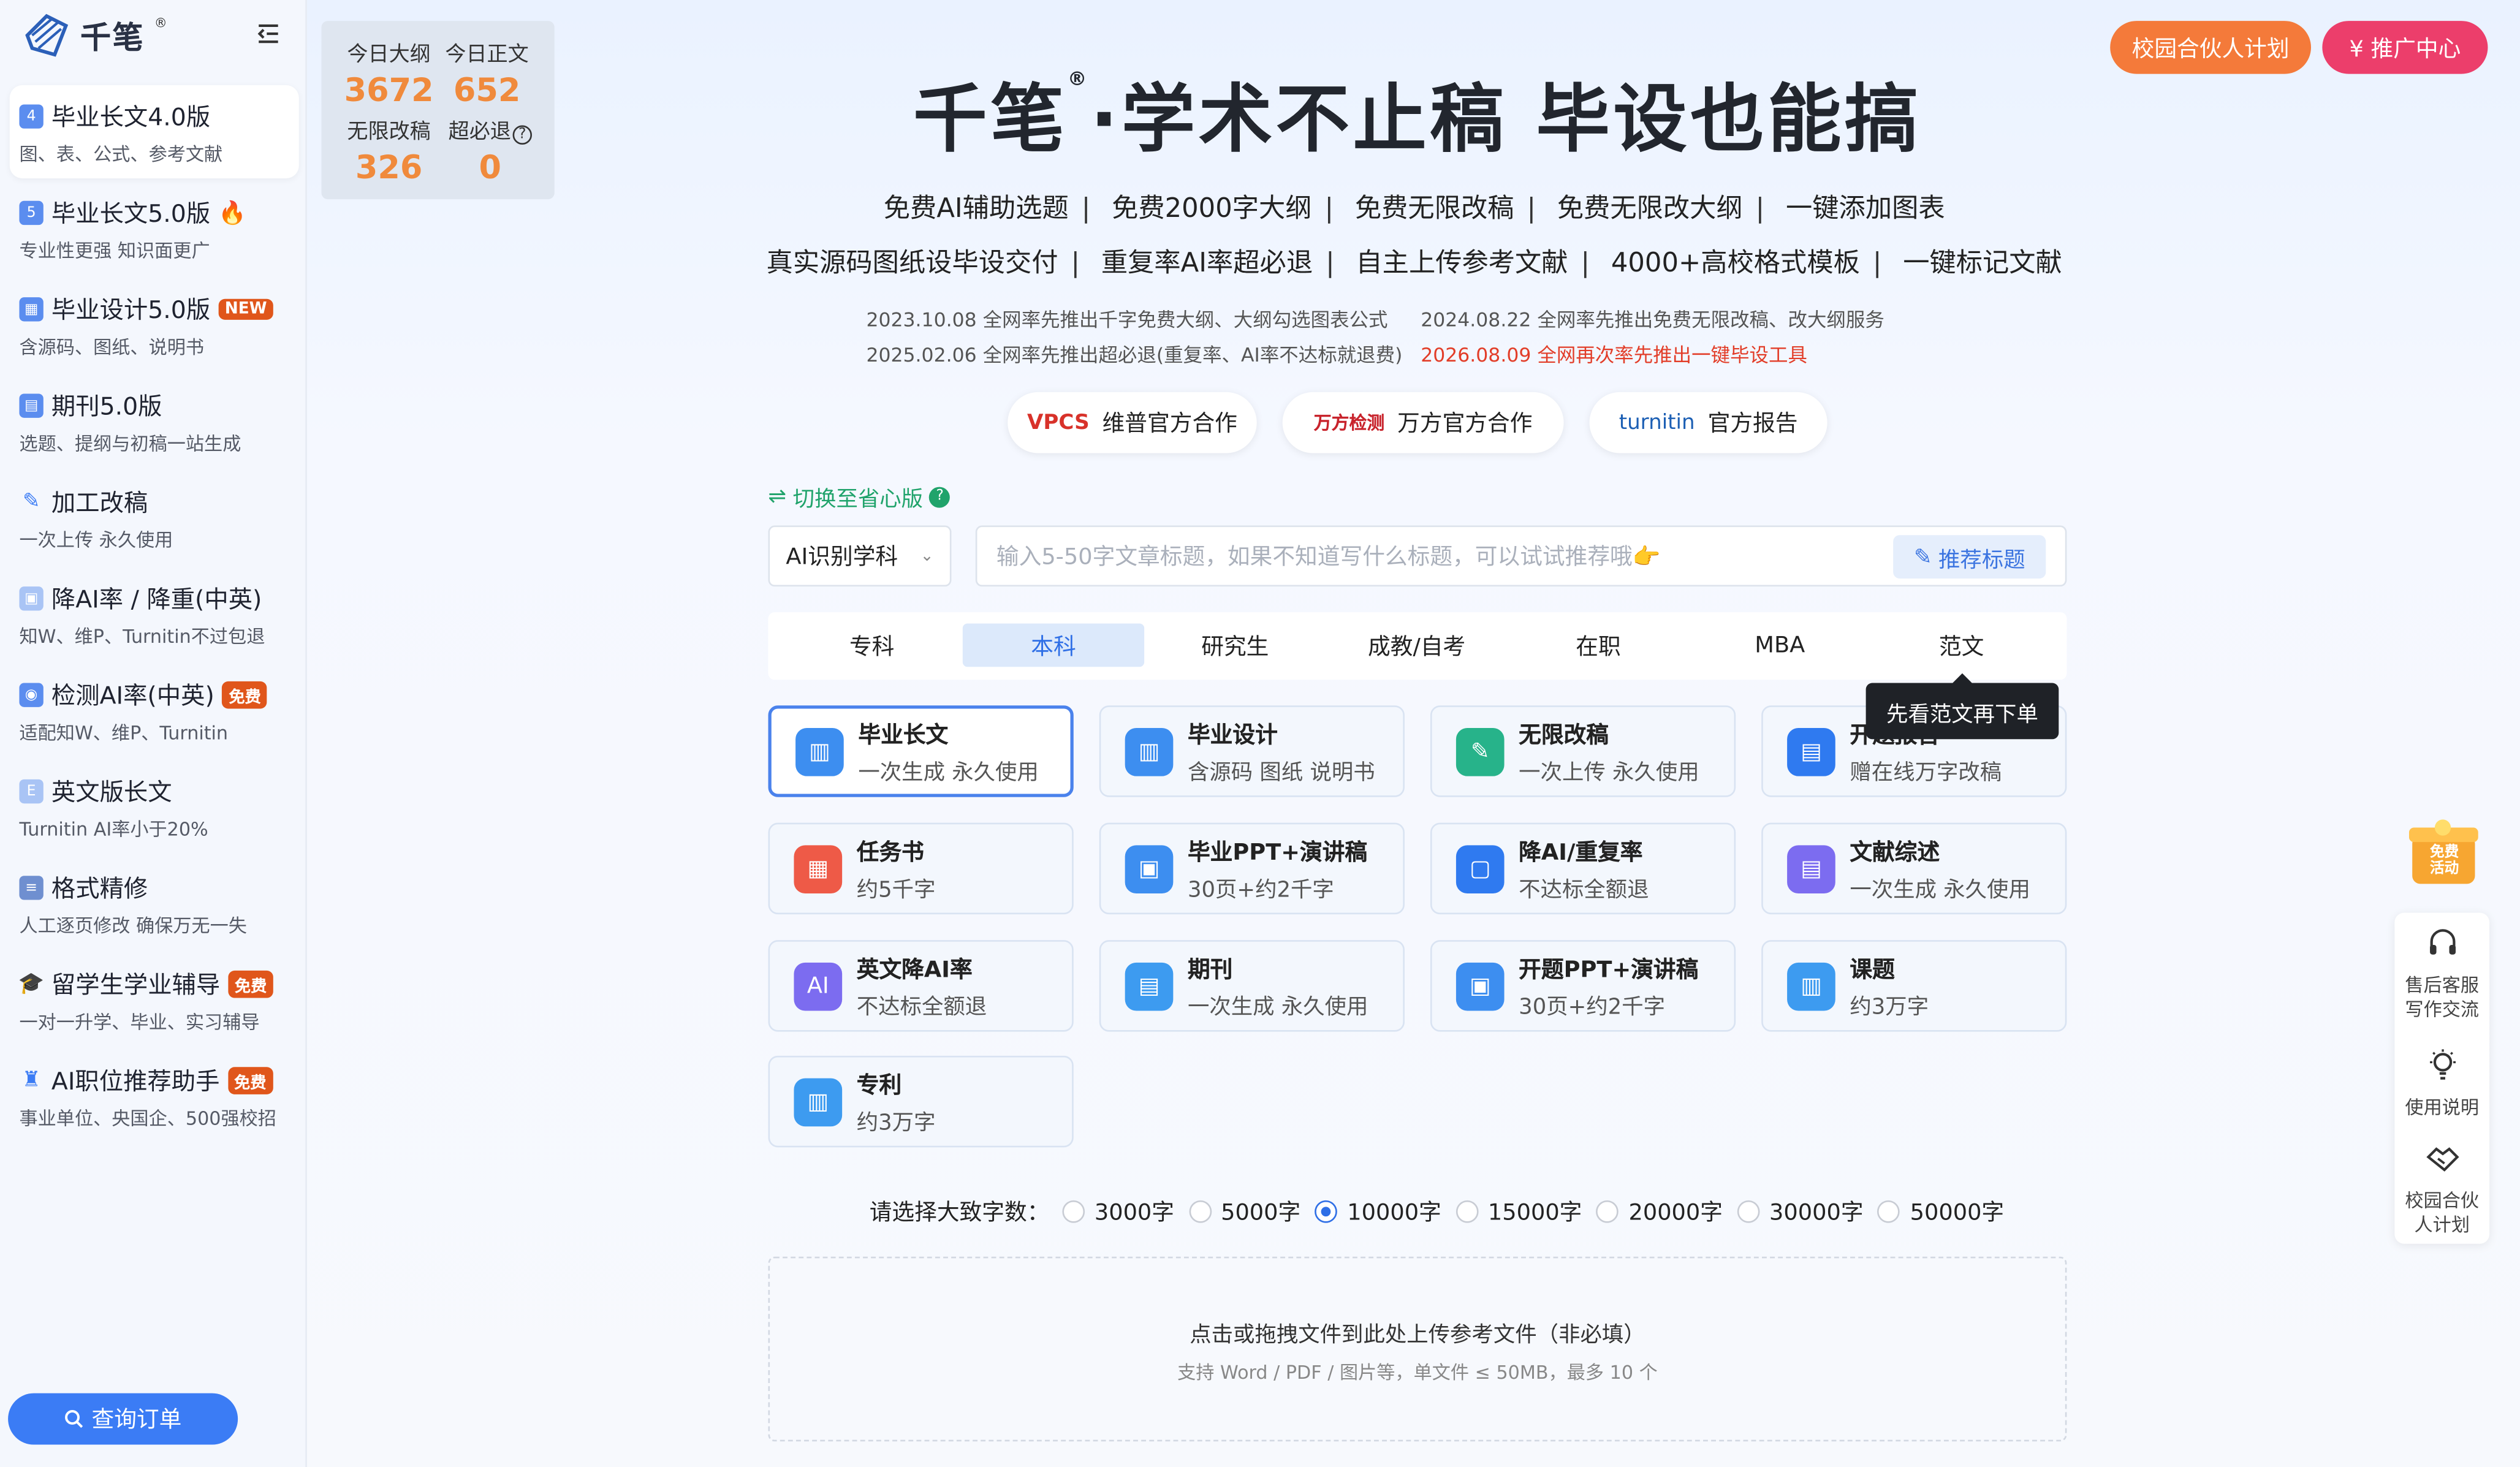 The width and height of the screenshot is (2520, 1467). What do you see at coordinates (155, 806) in the screenshot?
I see `sidebar-item-english: E 英文版长文 Turnitin AI率小于20%` at bounding box center [155, 806].